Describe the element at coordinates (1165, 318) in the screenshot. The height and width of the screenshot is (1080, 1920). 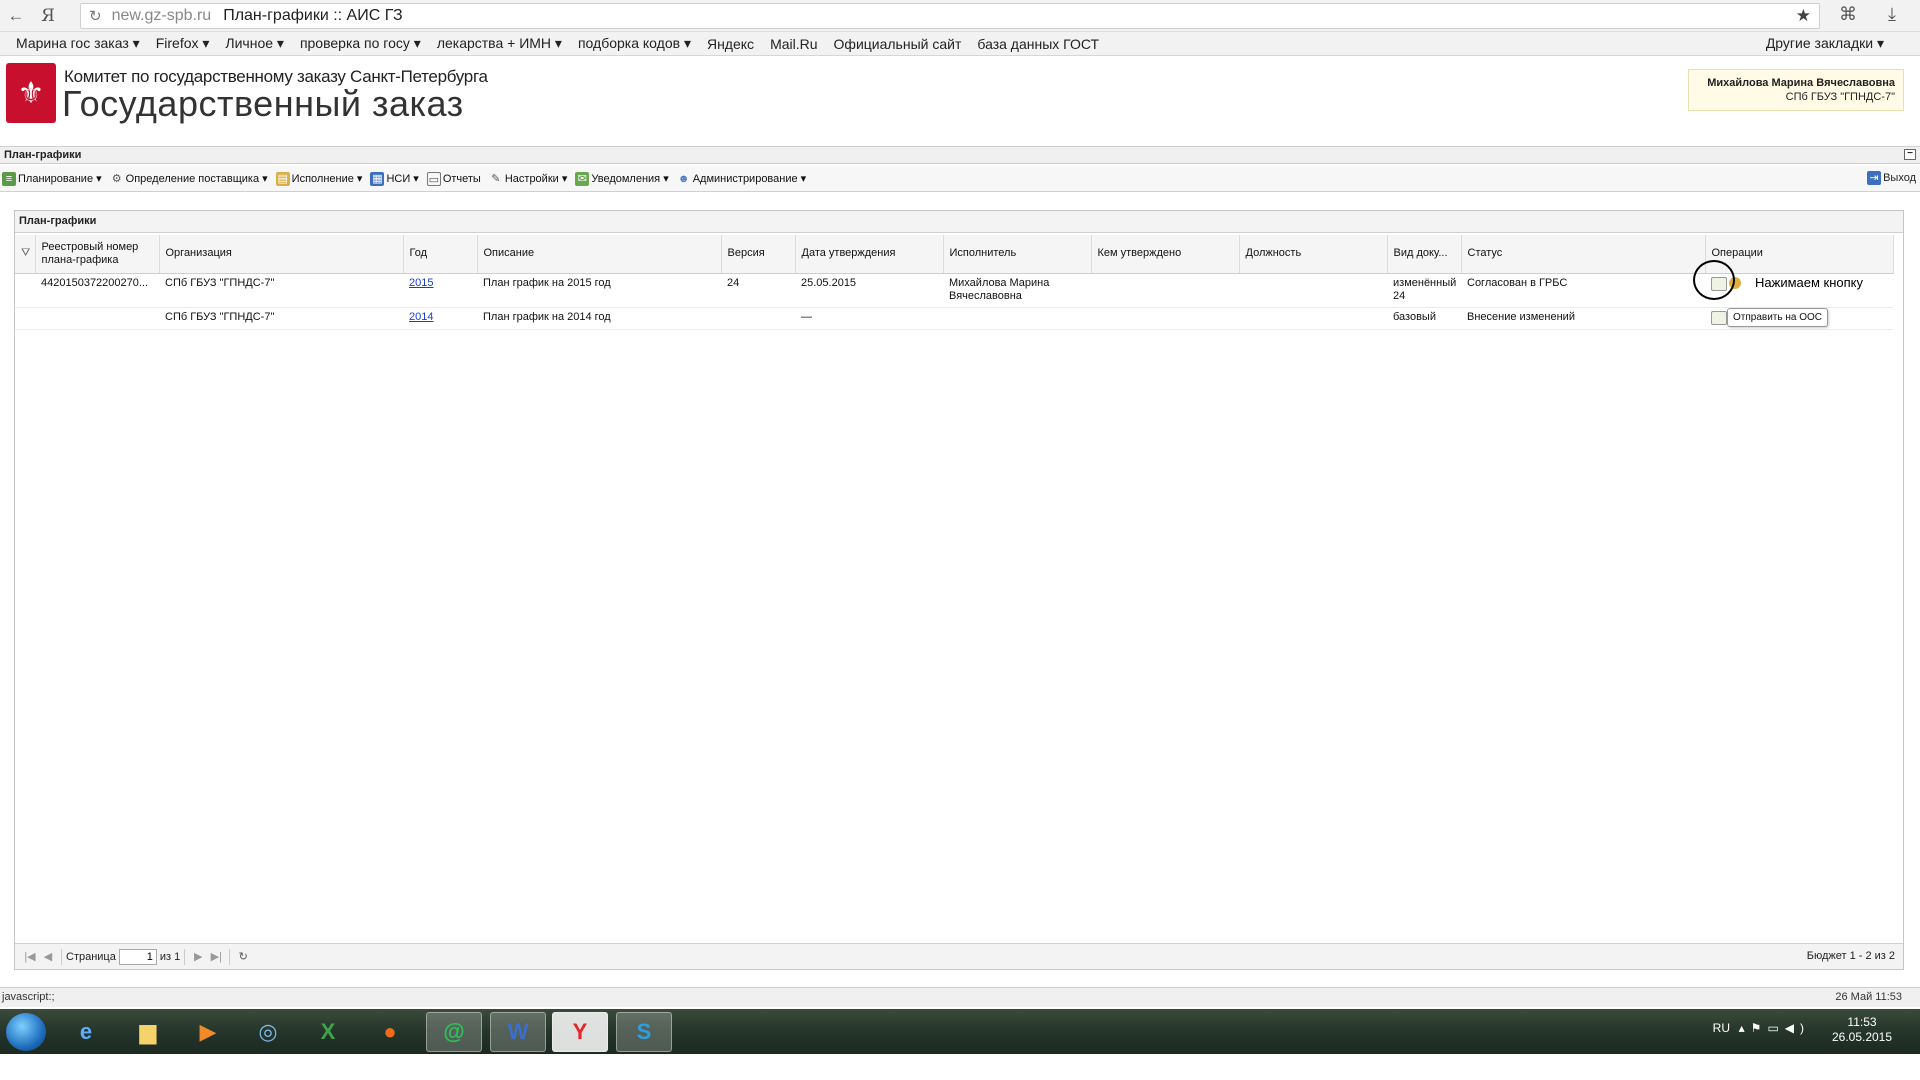
I see `cell-approved-by` at that location.